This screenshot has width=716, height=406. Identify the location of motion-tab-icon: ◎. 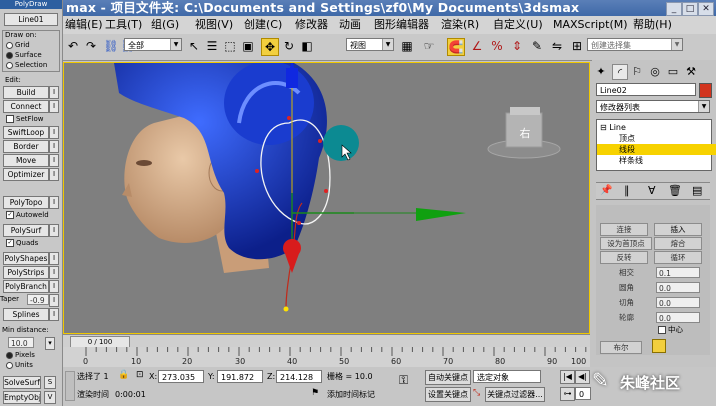
(655, 71).